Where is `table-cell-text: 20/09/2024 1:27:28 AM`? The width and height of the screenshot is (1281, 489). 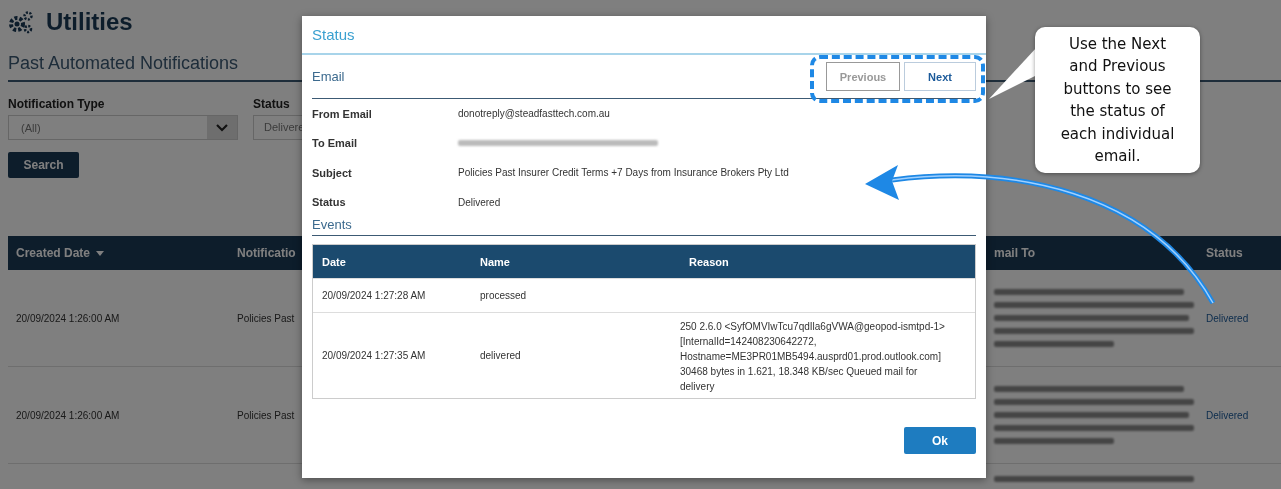
table-cell-text: 20/09/2024 1:27:28 AM is located at coordinates (374, 295).